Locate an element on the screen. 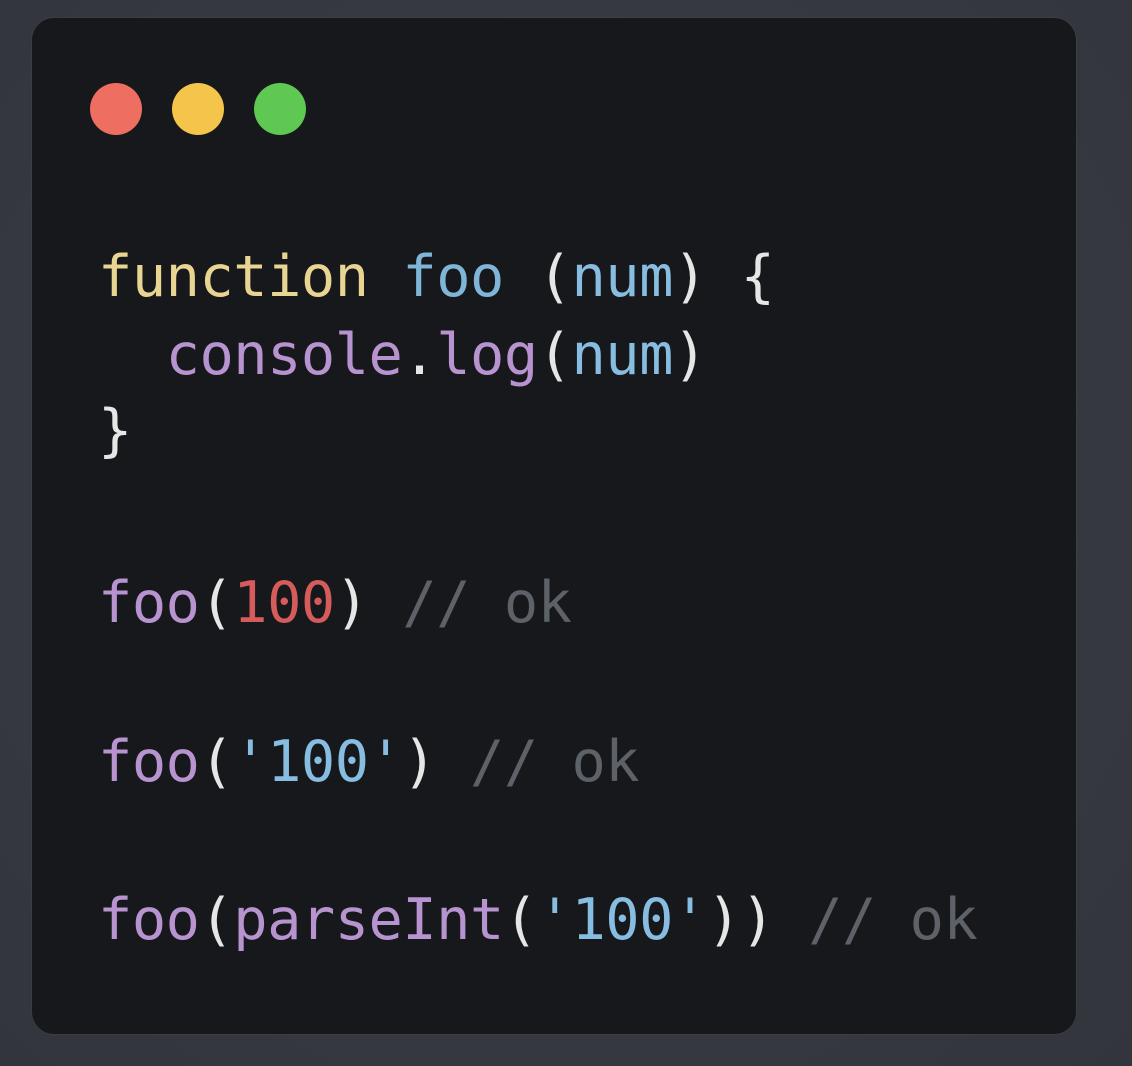  console-object: console is located at coordinates (284, 355).